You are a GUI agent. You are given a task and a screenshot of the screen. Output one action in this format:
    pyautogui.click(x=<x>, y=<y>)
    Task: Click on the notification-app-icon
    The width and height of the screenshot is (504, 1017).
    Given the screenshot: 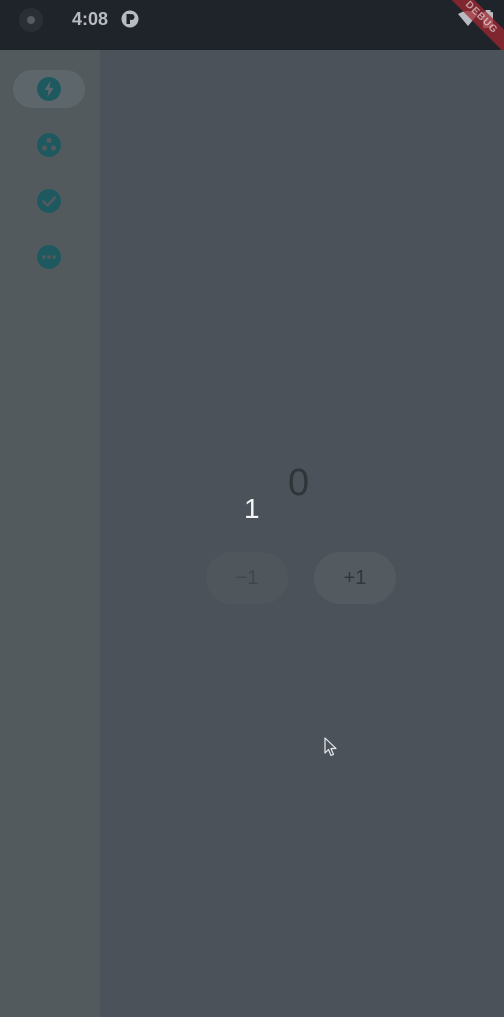 What is the action you would take?
    pyautogui.click(x=130, y=19)
    